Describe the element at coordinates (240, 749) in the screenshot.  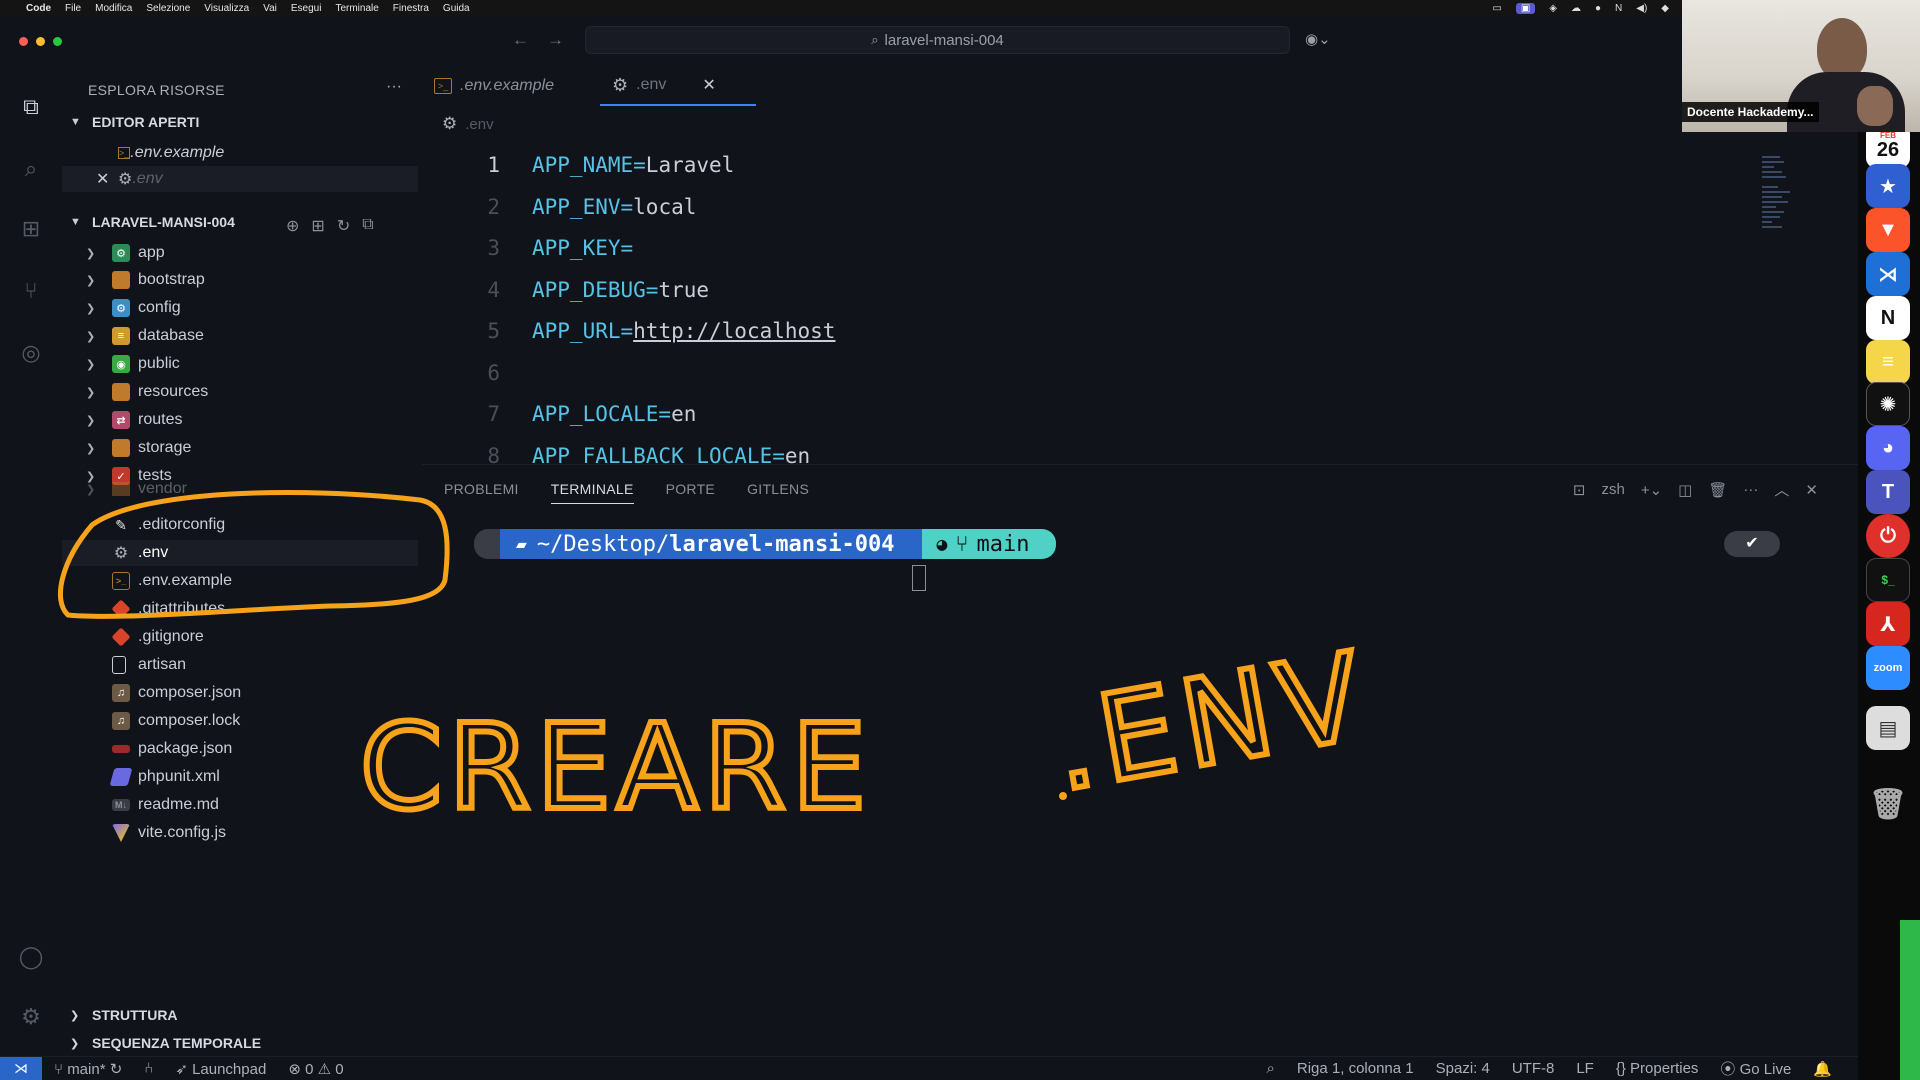
I see `file-package-json: package.json` at that location.